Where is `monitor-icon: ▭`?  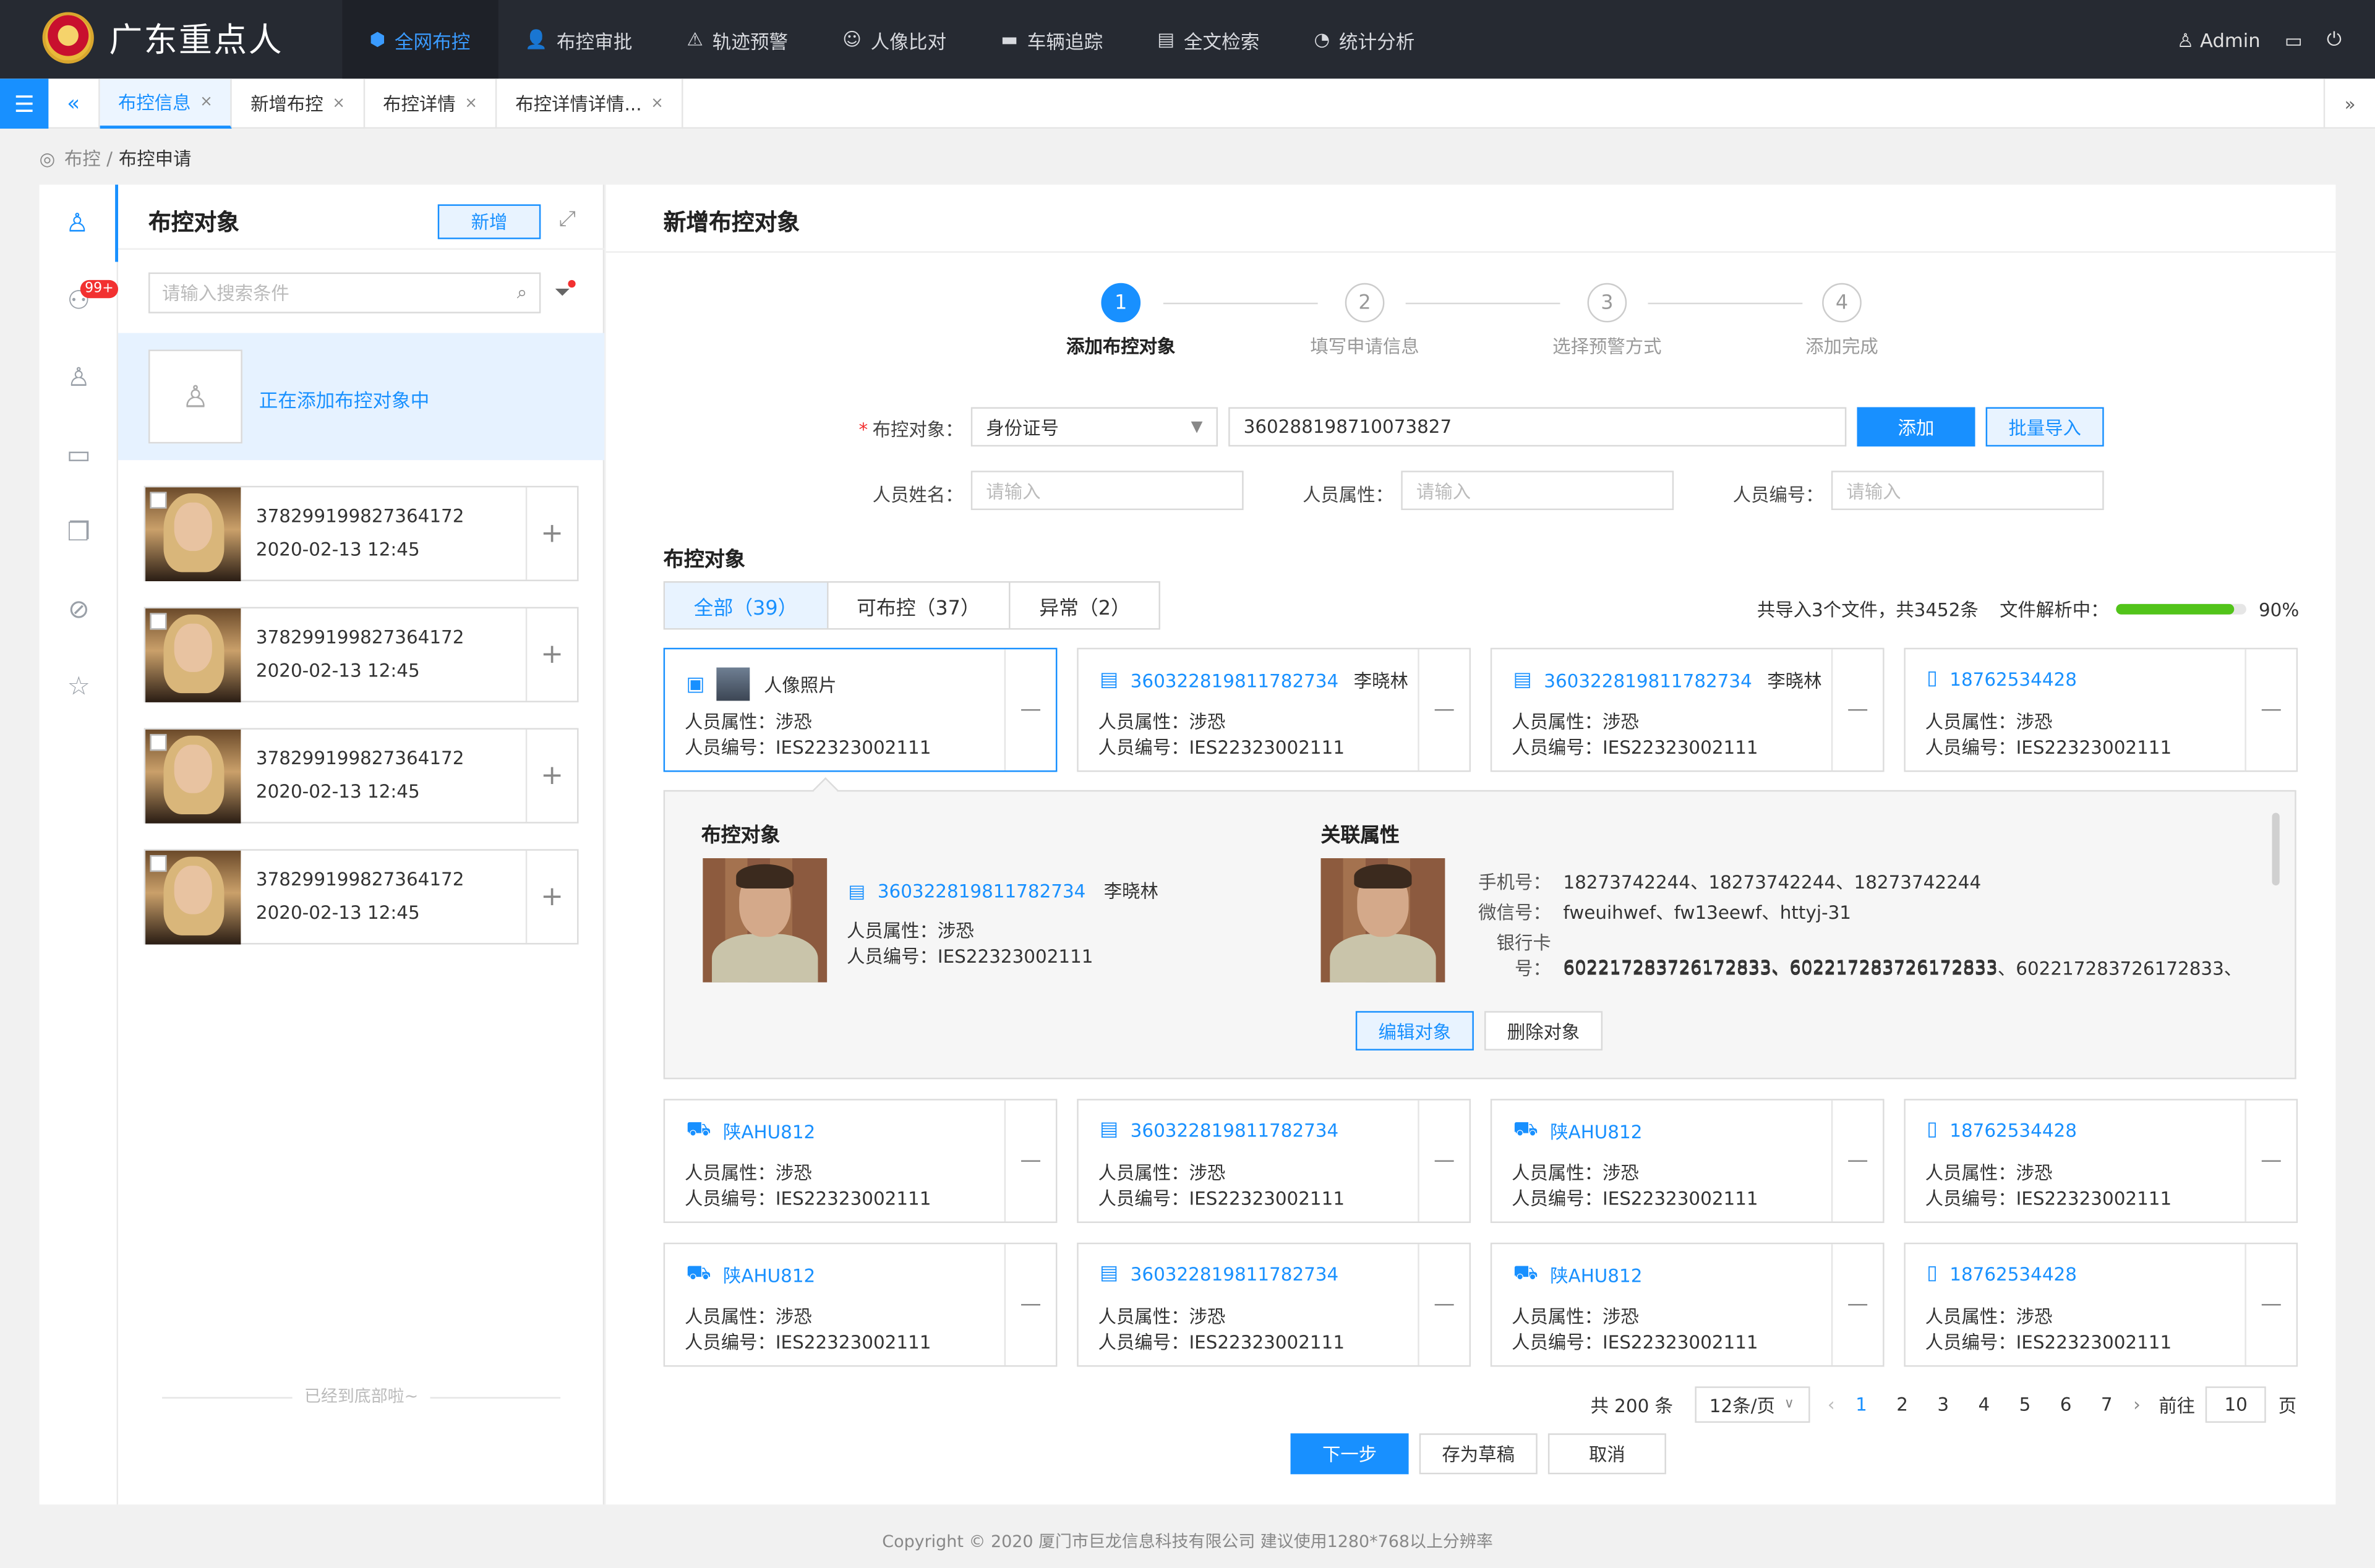 monitor-icon: ▭ is located at coordinates (79, 455).